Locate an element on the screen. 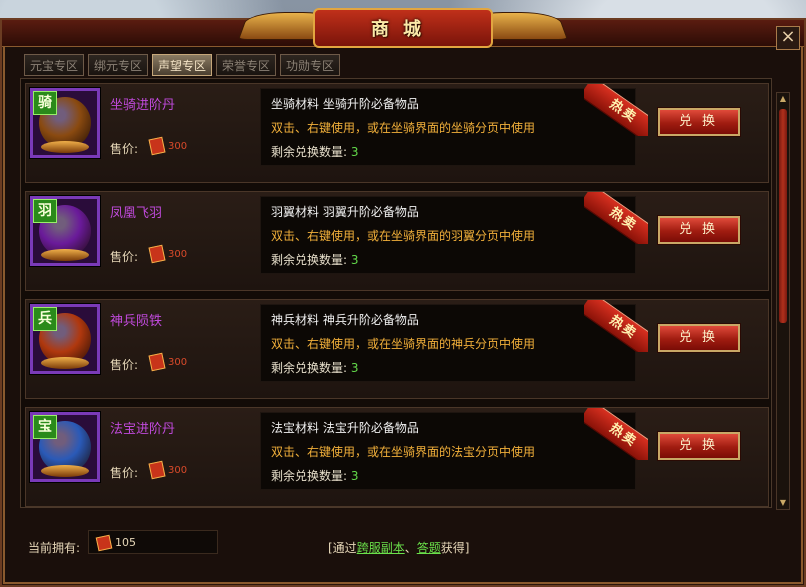 This screenshot has height=587, width=806. item-name: 神兵陨铁 is located at coordinates (136, 321).